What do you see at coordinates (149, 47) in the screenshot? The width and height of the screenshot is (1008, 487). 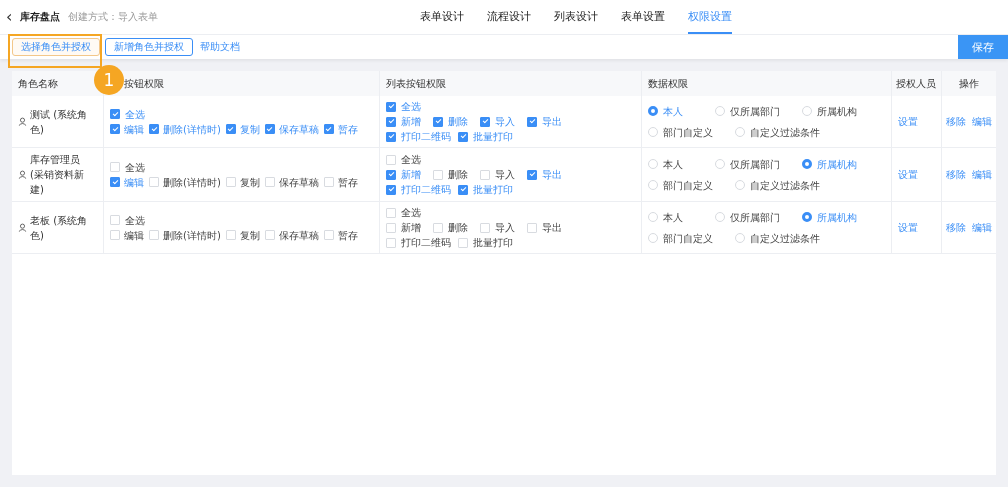 I see `outline-button: 新增角色并授权` at bounding box center [149, 47].